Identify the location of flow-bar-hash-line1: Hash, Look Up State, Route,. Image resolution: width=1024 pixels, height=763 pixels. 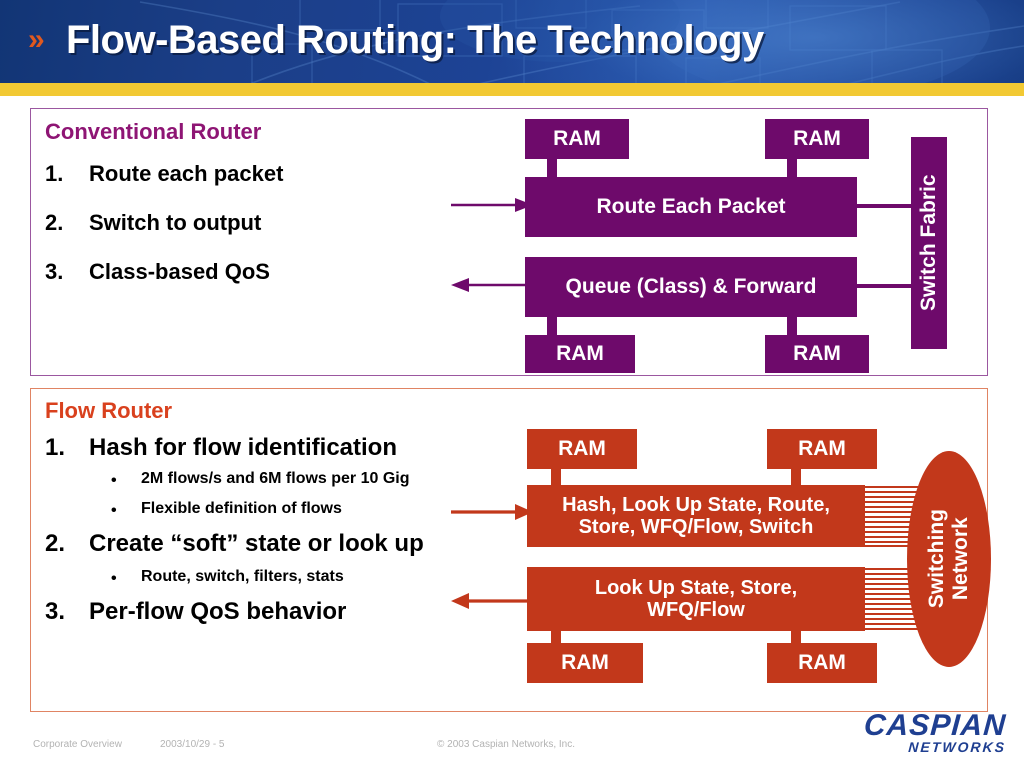
(696, 504).